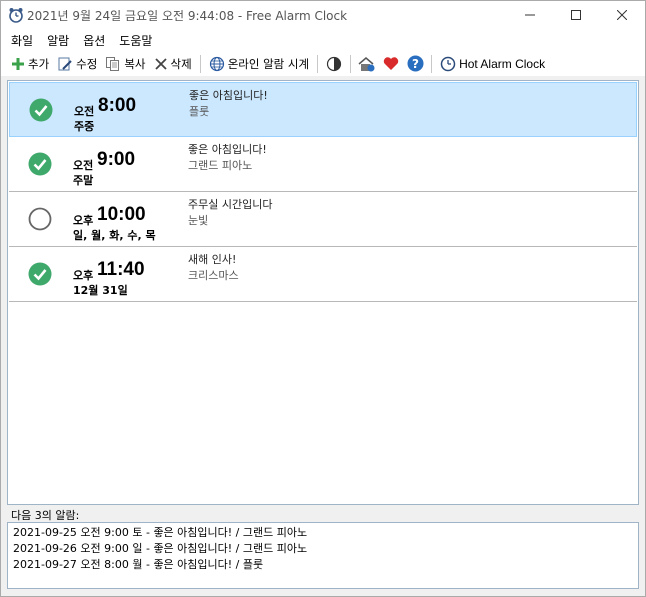 This screenshot has height=597, width=646. Describe the element at coordinates (22, 40) in the screenshot. I see `menu-file: 화일` at that location.